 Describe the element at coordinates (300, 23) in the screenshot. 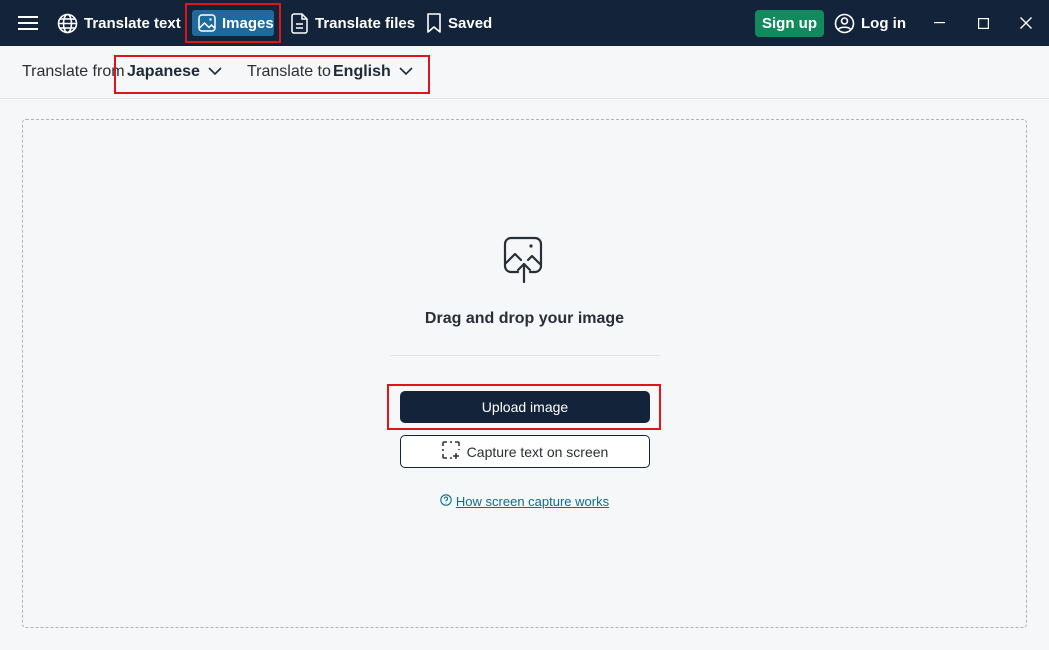

I see `document-icon` at that location.